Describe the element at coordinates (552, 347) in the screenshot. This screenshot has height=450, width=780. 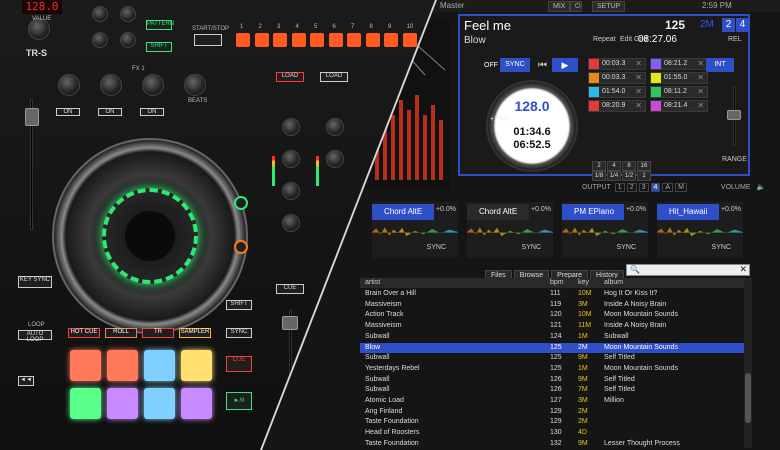
I see `table-row: Blow 125 2M Moon Mountain Sounds` at that location.